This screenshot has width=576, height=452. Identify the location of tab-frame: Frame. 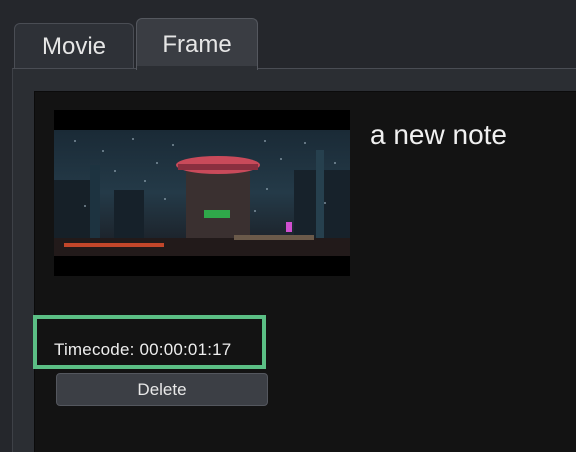
(197, 44).